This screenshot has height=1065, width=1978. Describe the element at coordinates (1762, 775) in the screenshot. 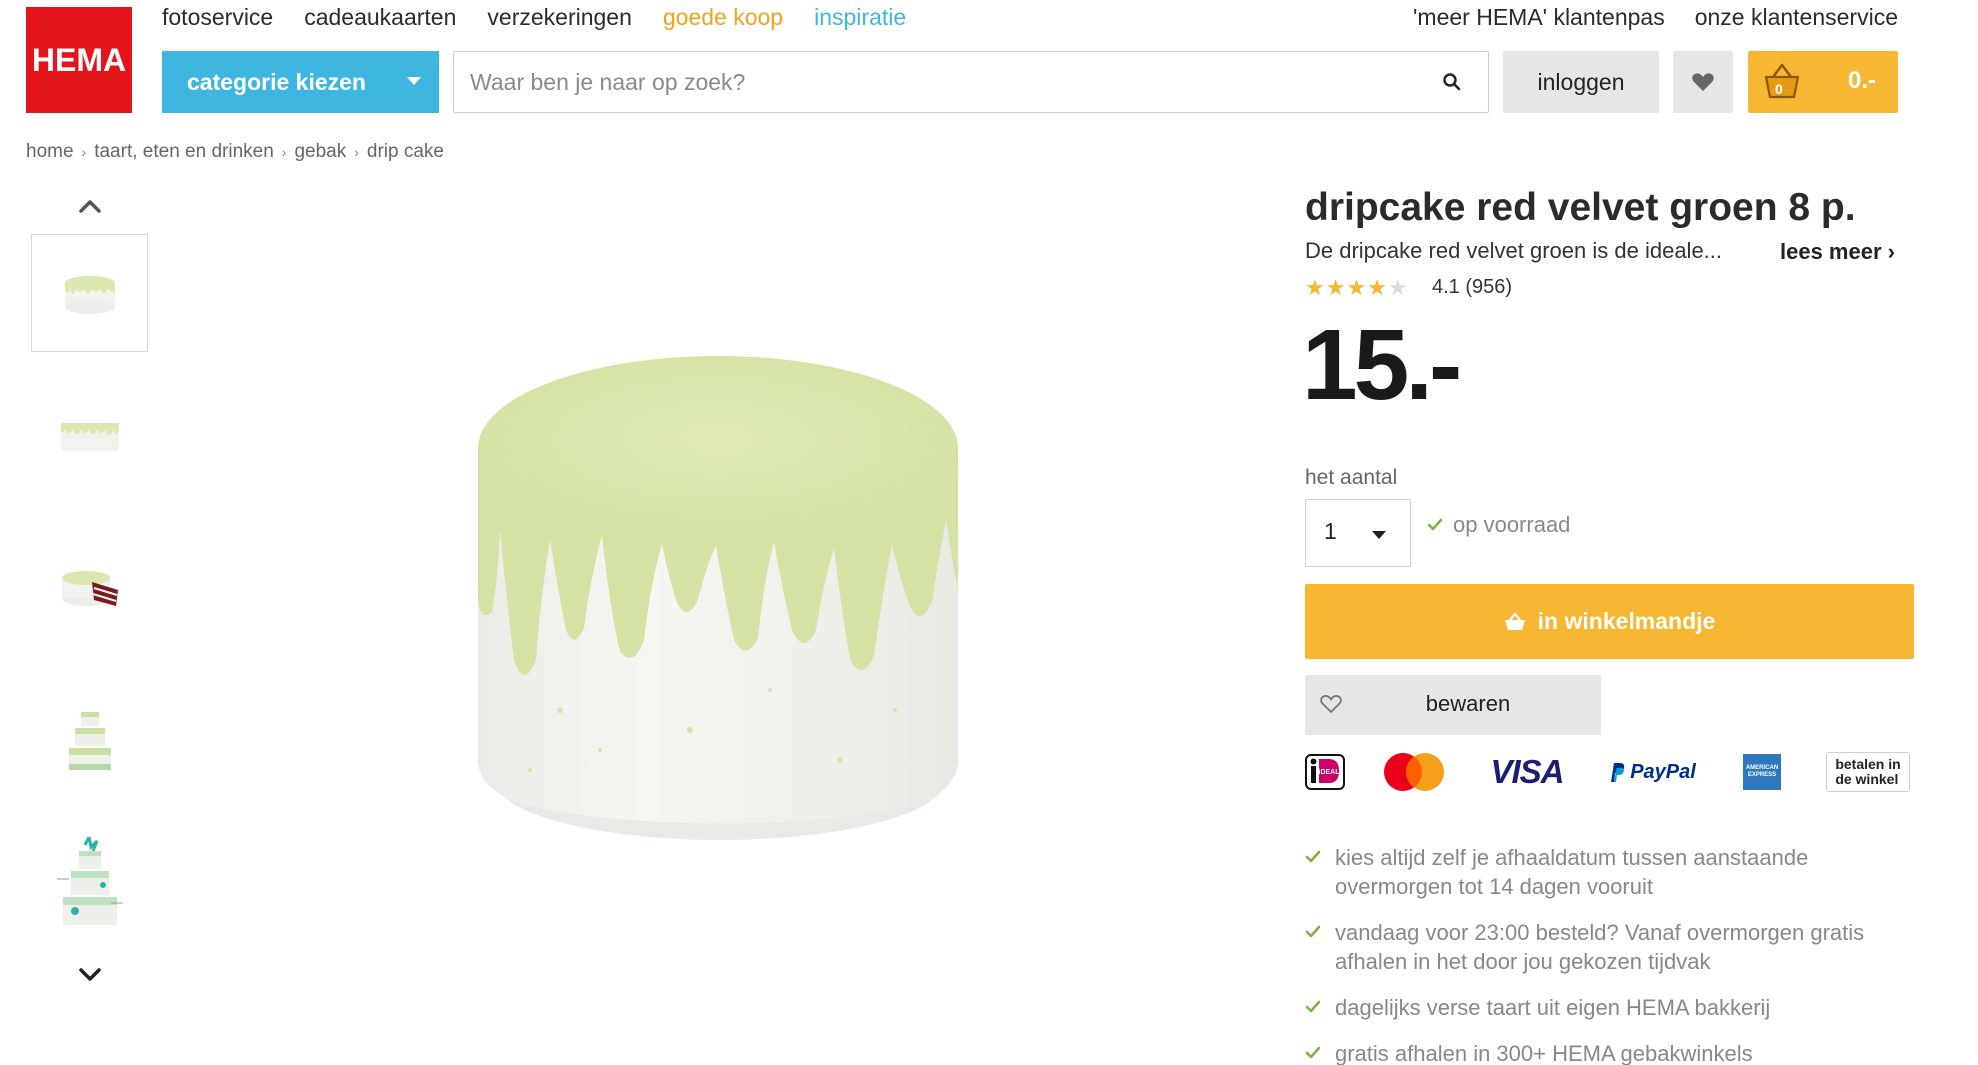

I see `amex-text-2: EXPRESS` at that location.